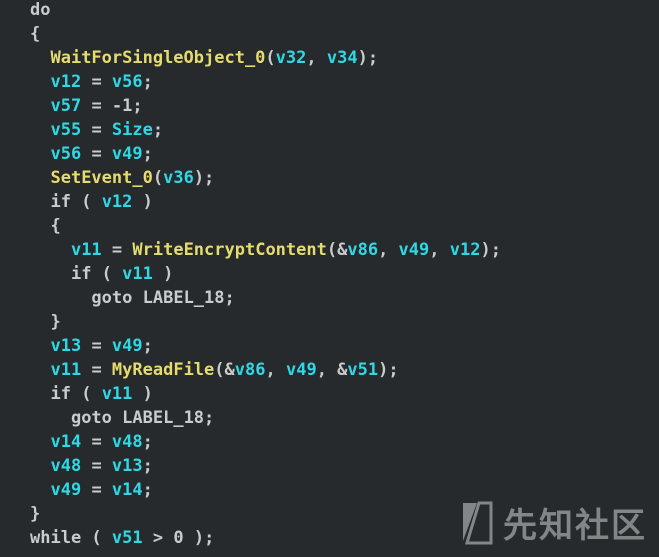 This screenshot has width=659, height=557. What do you see at coordinates (229, 250) in the screenshot?
I see `function-token: WriteEncryptContent` at bounding box center [229, 250].